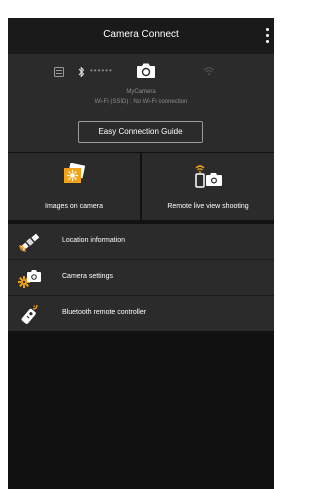  I want to click on bluetooth-remote-controller-item: Bluetooth remote controller, so click(141, 313).